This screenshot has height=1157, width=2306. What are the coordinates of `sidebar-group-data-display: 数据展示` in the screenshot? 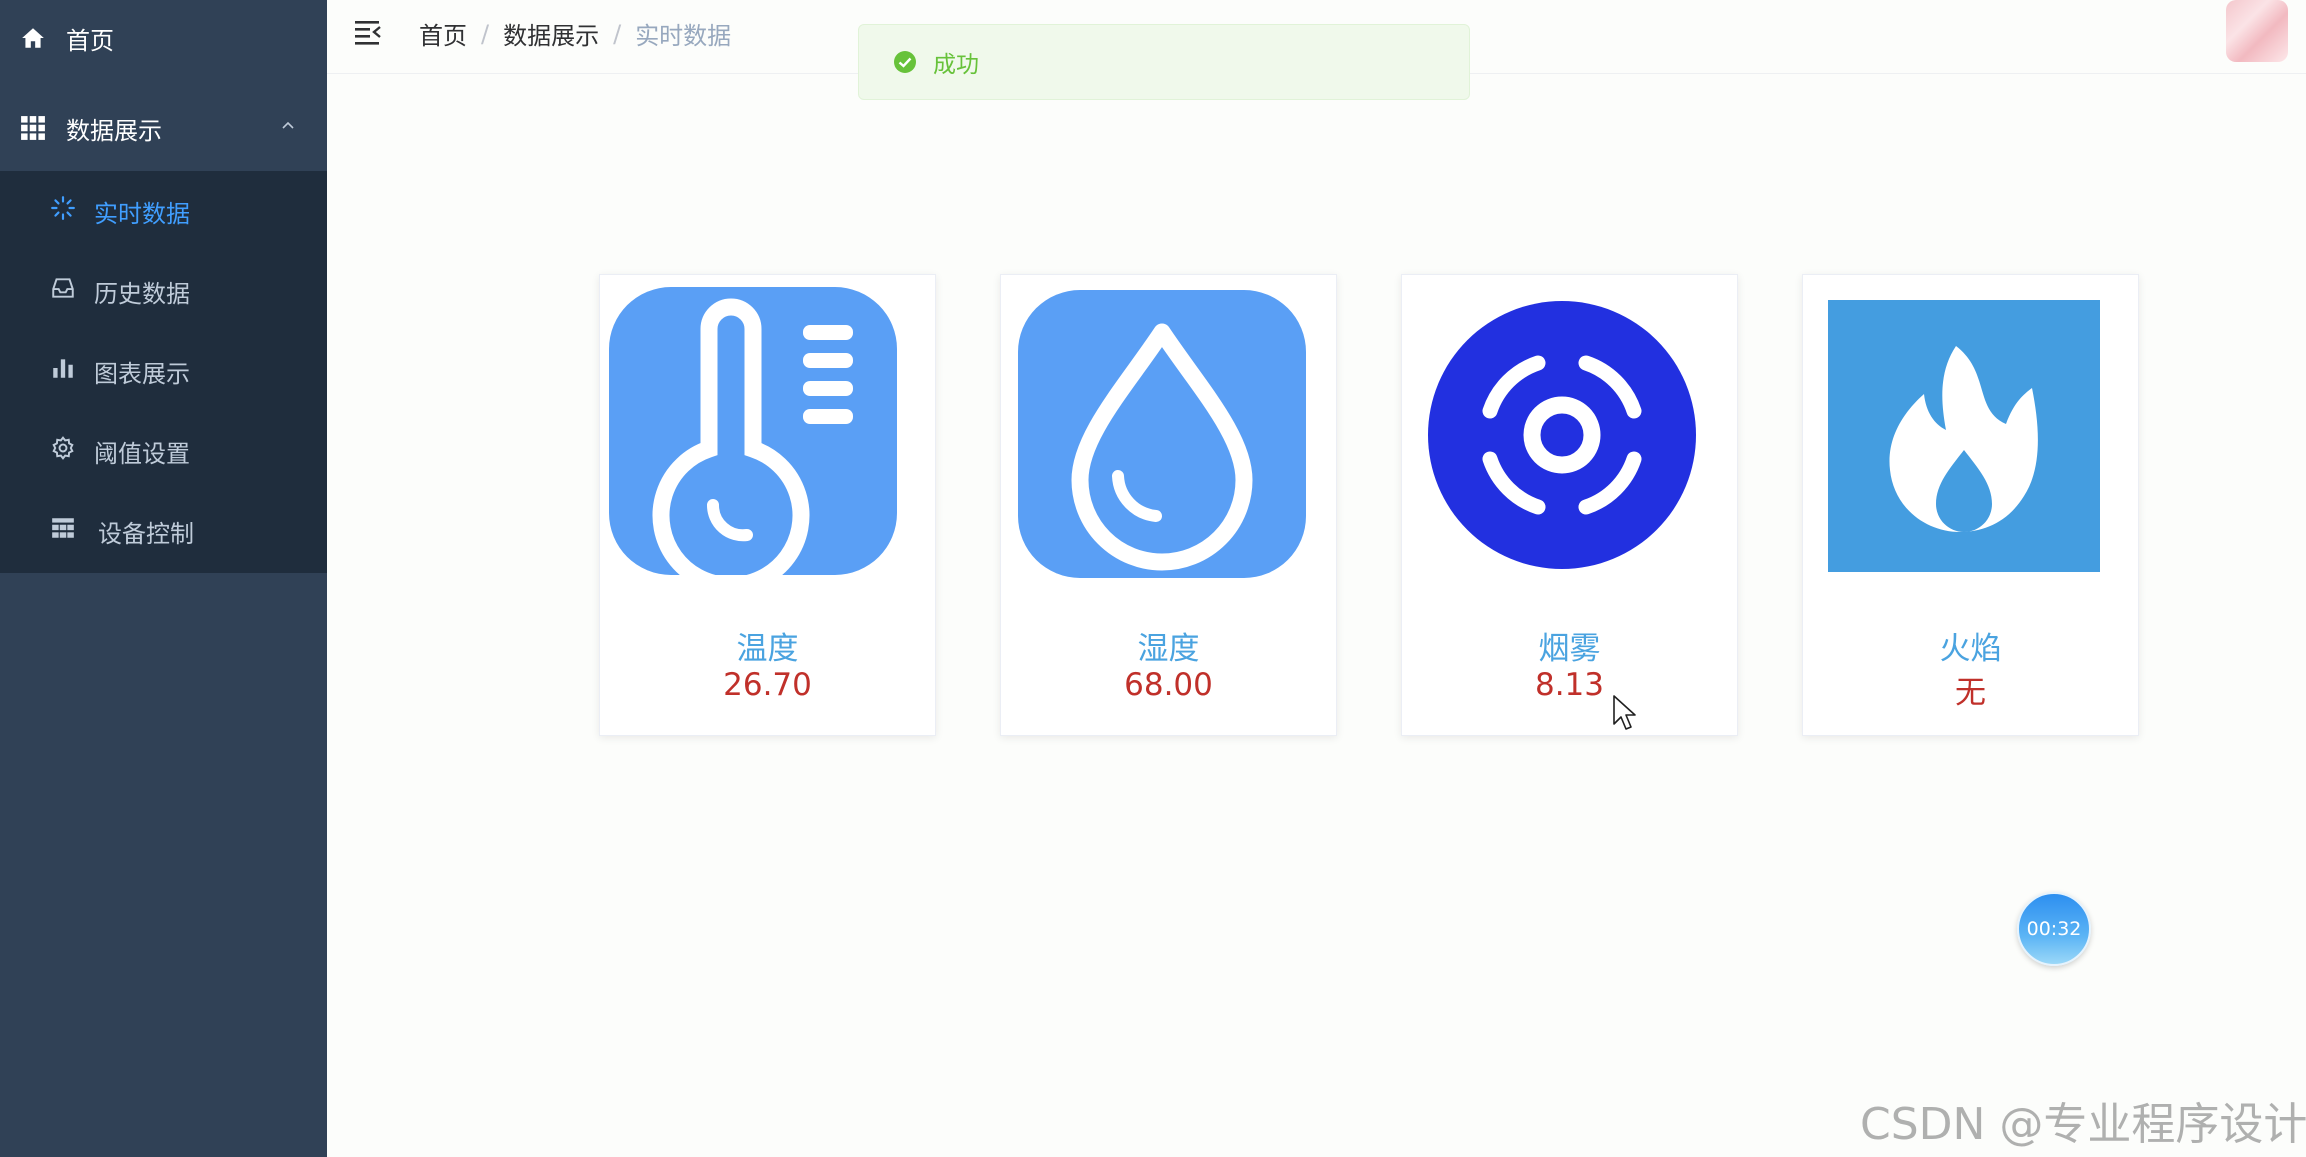 It's located at (163, 128).